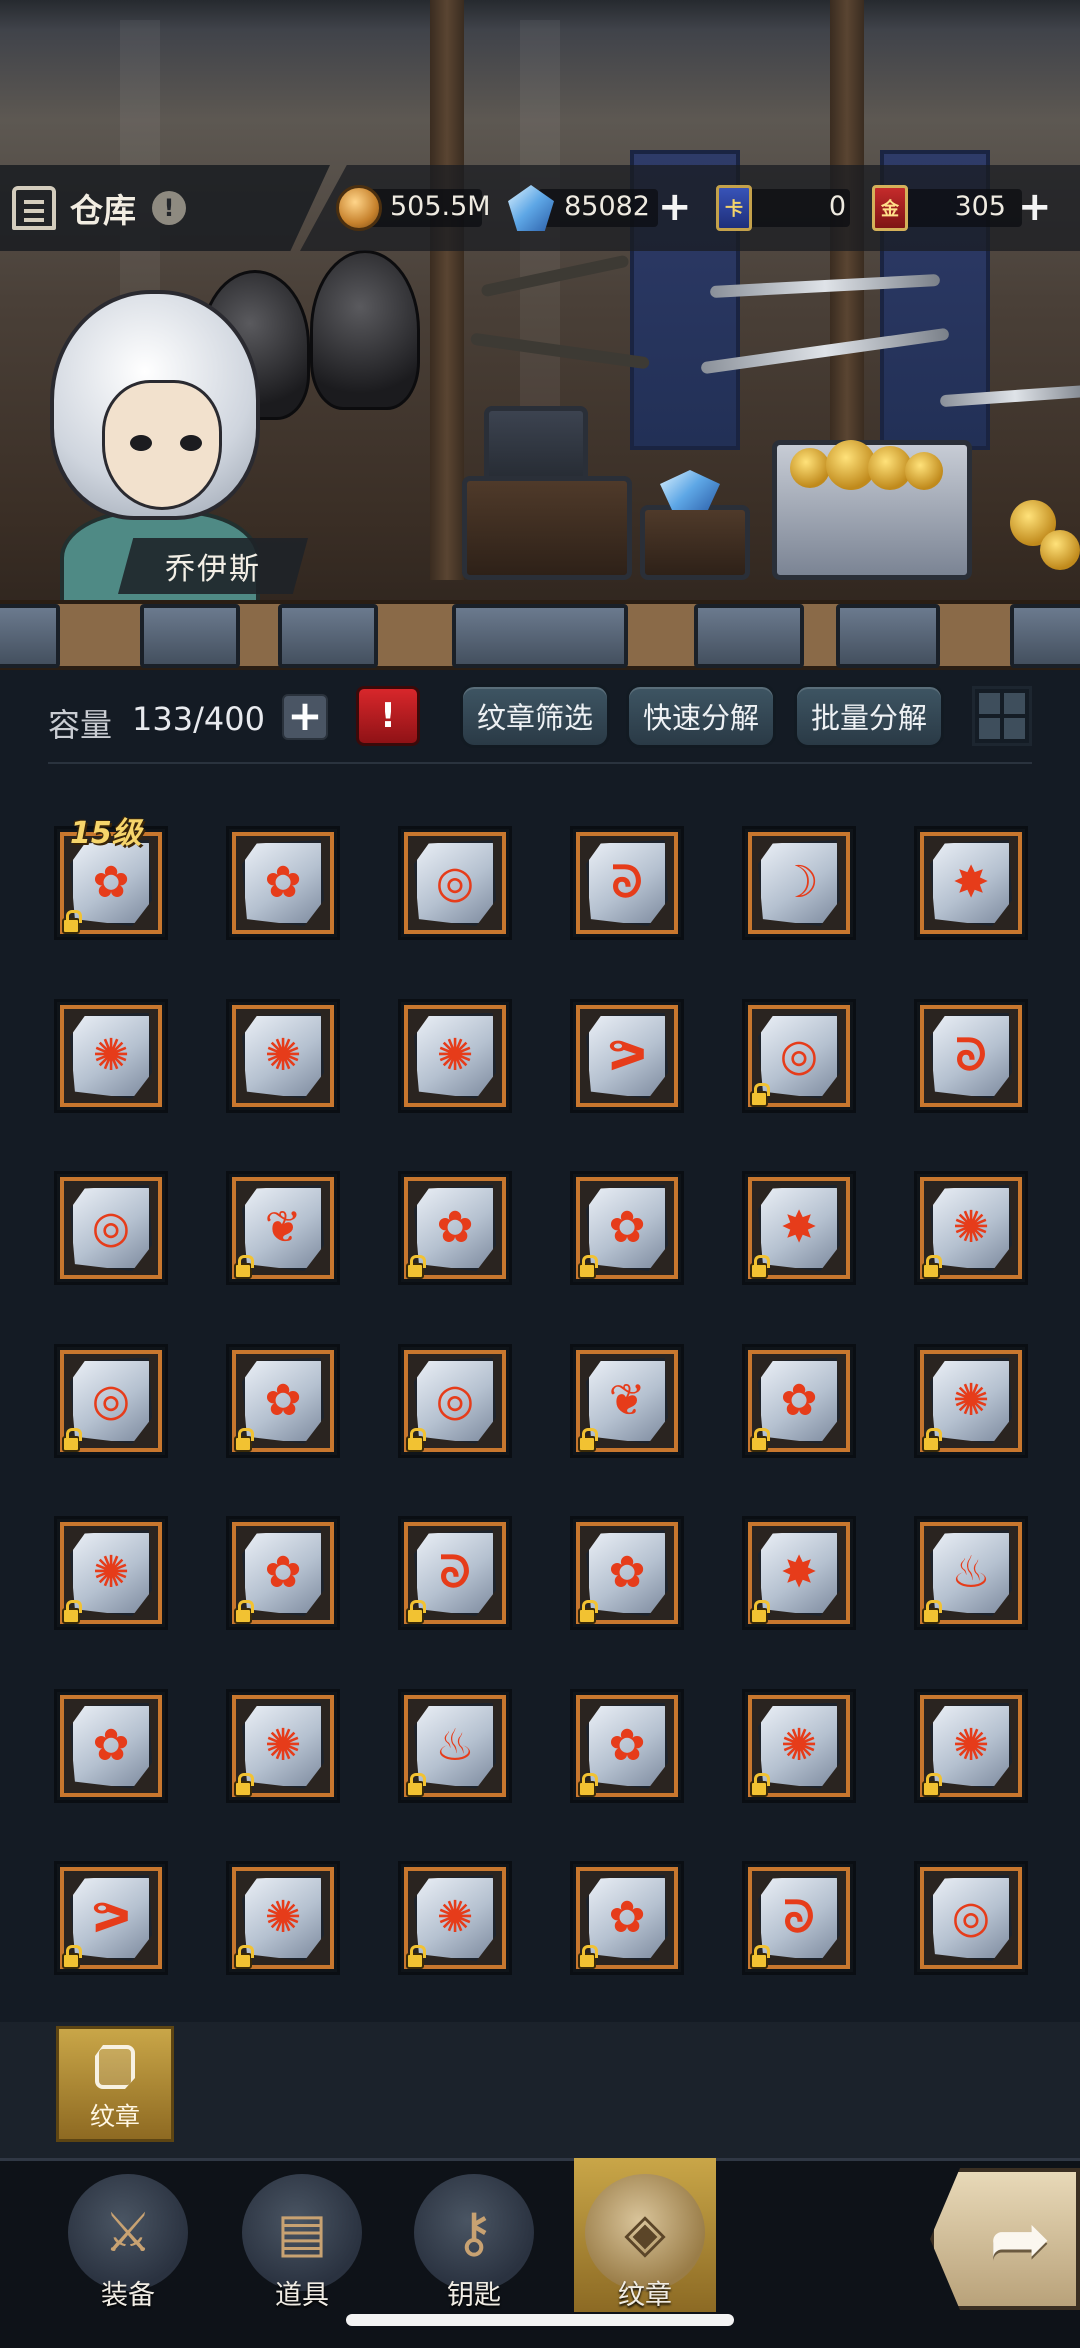 The image size is (1080, 2348). What do you see at coordinates (540, 2320) in the screenshot?
I see `home-indicator` at bounding box center [540, 2320].